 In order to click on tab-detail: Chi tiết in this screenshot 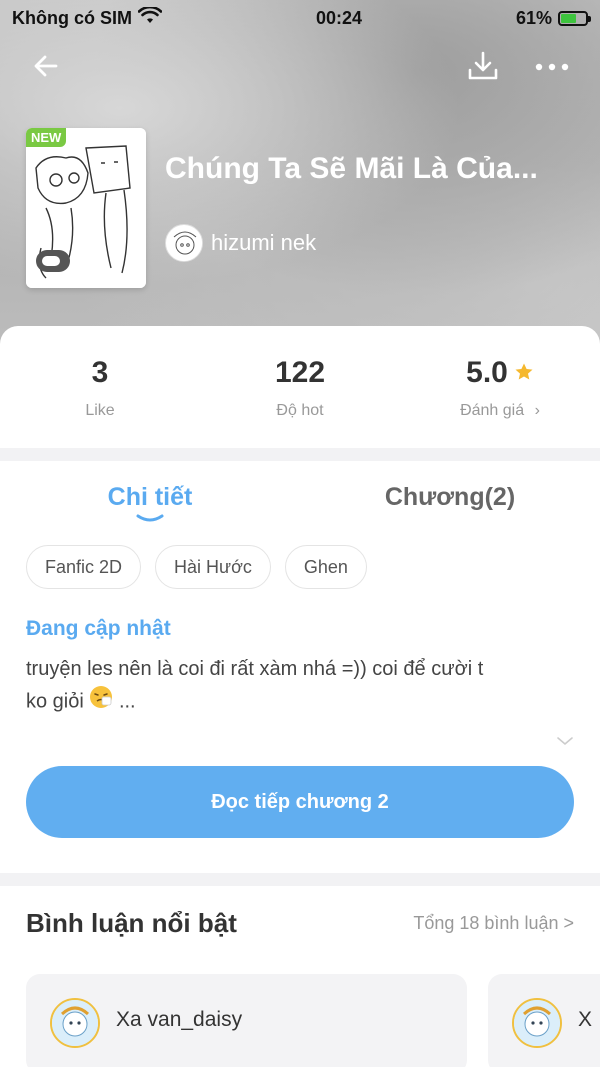, I will do `click(150, 497)`.